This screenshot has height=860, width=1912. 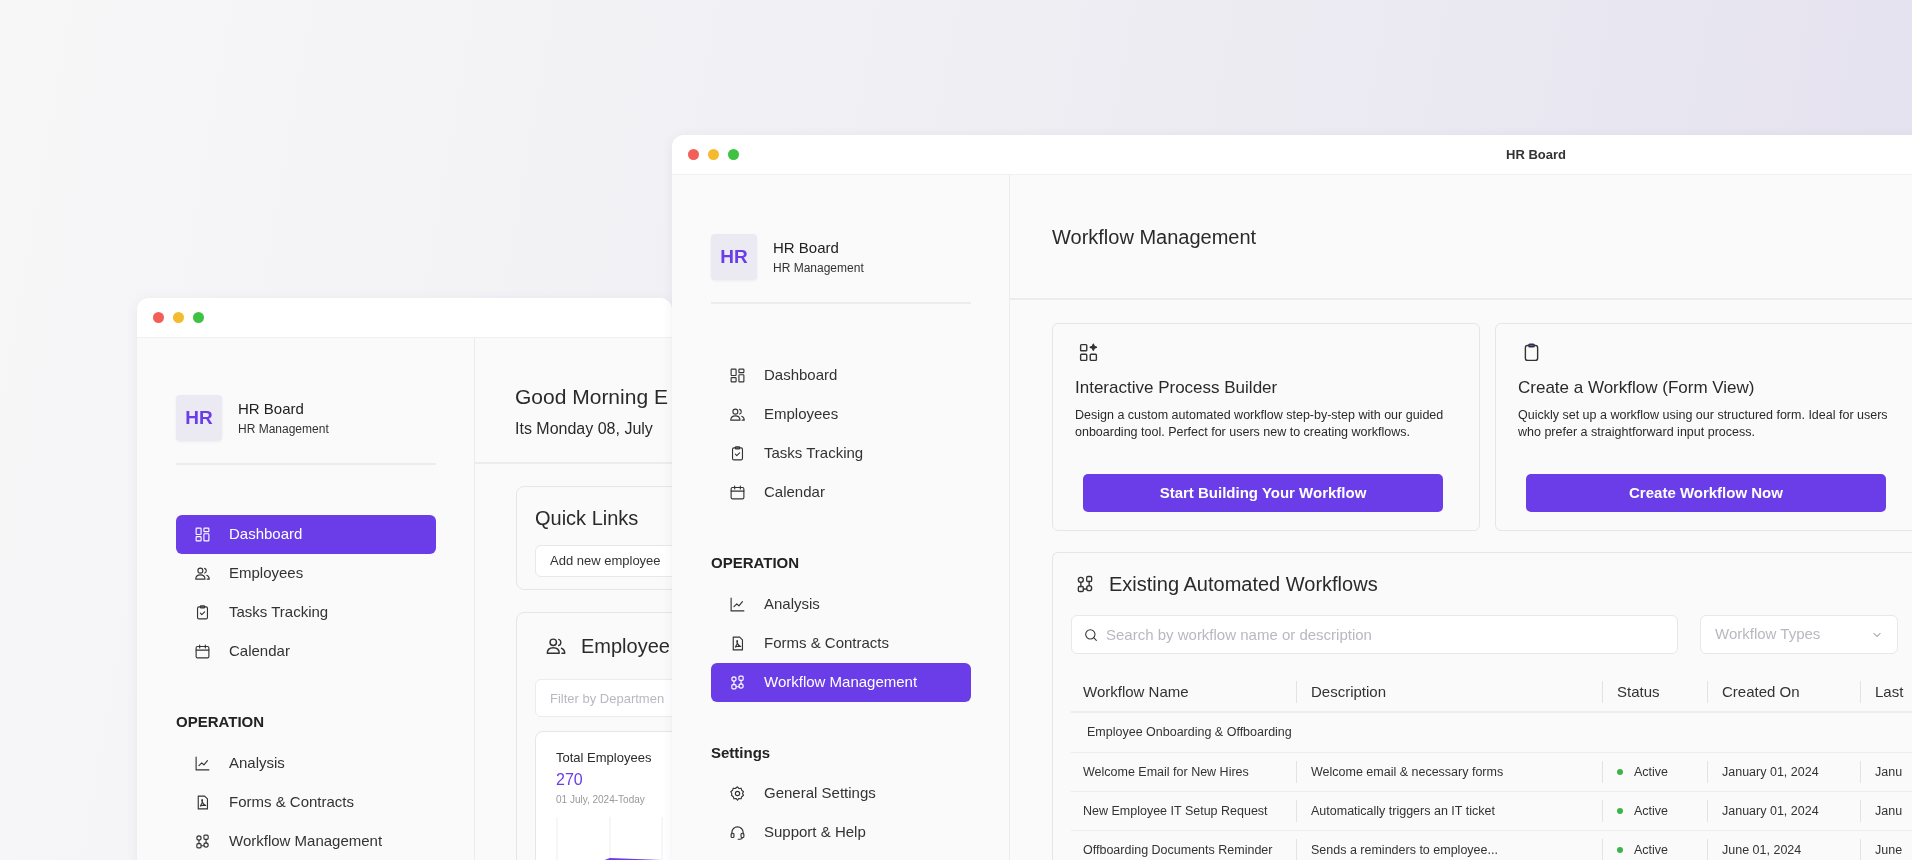 I want to click on card-title: Employee, so click(x=625, y=646).